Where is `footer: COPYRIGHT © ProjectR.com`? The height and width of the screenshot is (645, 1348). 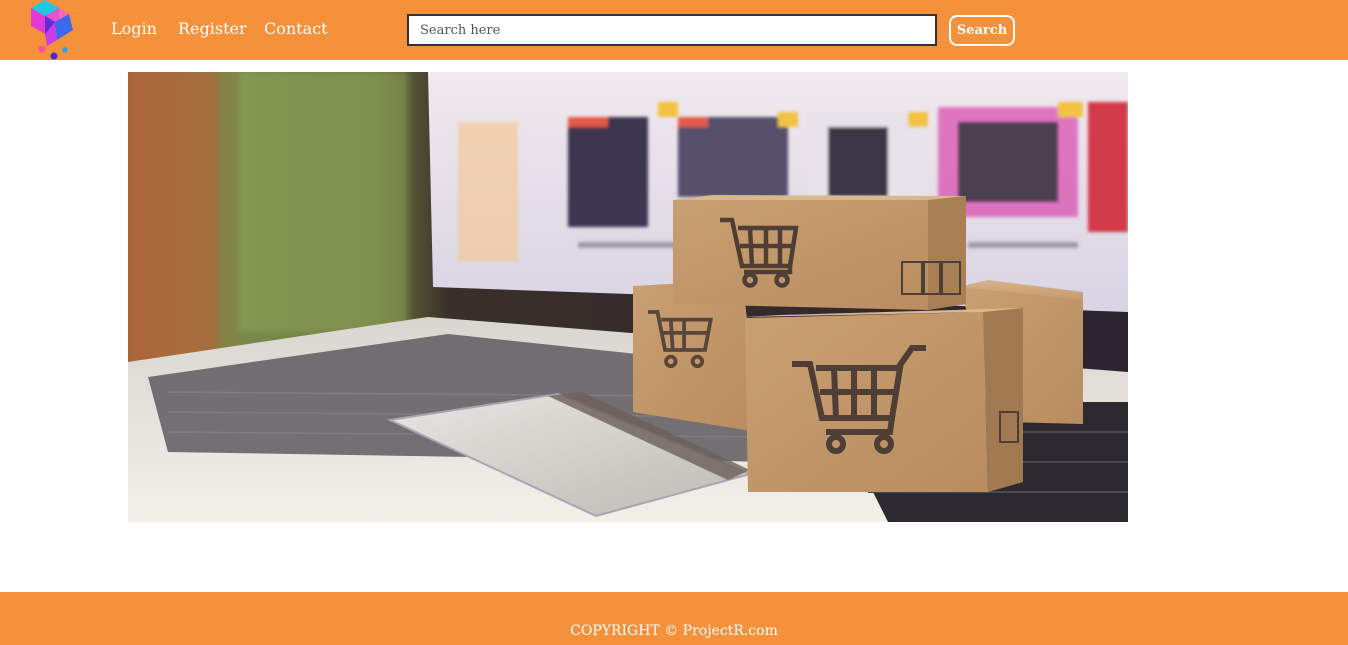
footer: COPYRIGHT © ProjectR.com is located at coordinates (674, 618).